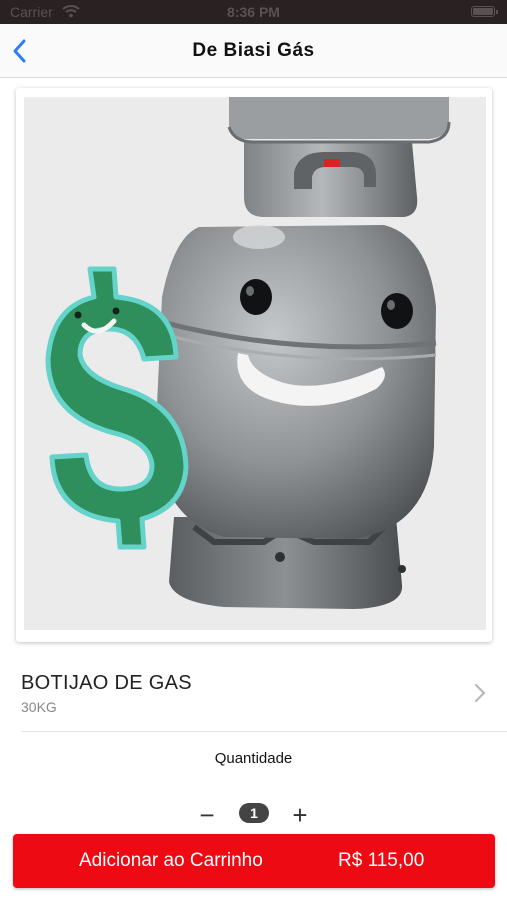 Image resolution: width=507 pixels, height=900 pixels. I want to click on add-to-cart-button: Adicionar ao Carrinho R$ 115,00, so click(254, 861).